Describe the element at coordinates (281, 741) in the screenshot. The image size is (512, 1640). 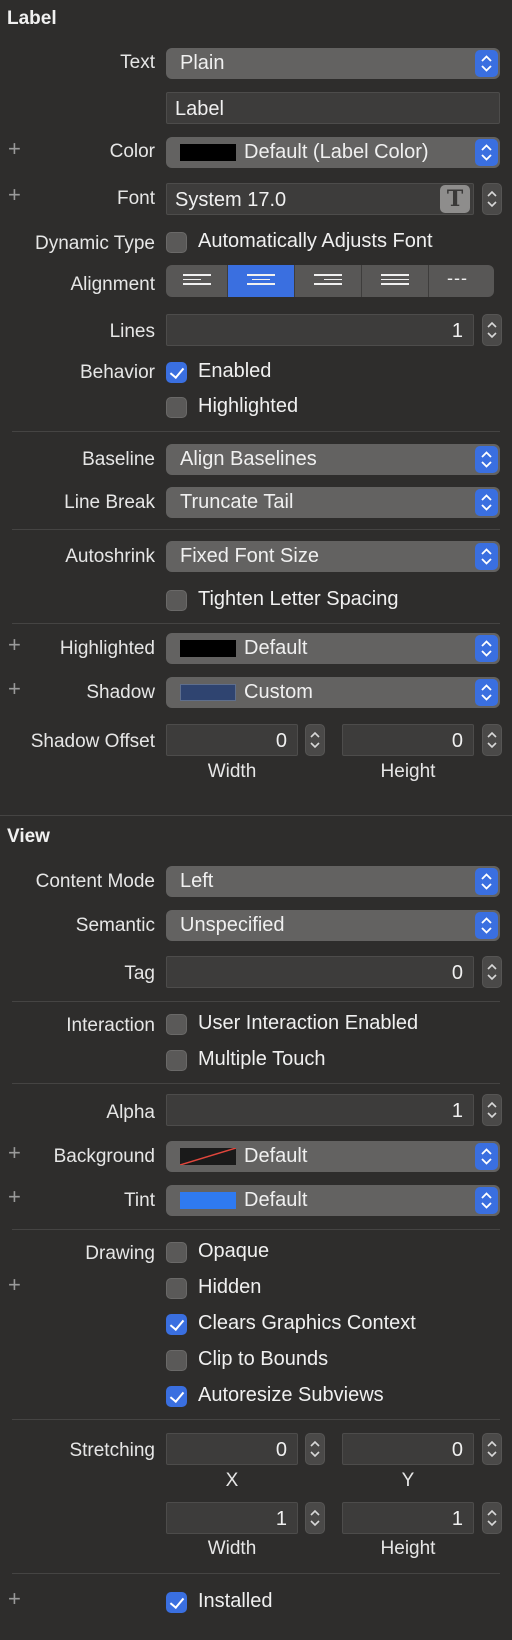
I see `shadow-offset-width-value: 0` at that location.